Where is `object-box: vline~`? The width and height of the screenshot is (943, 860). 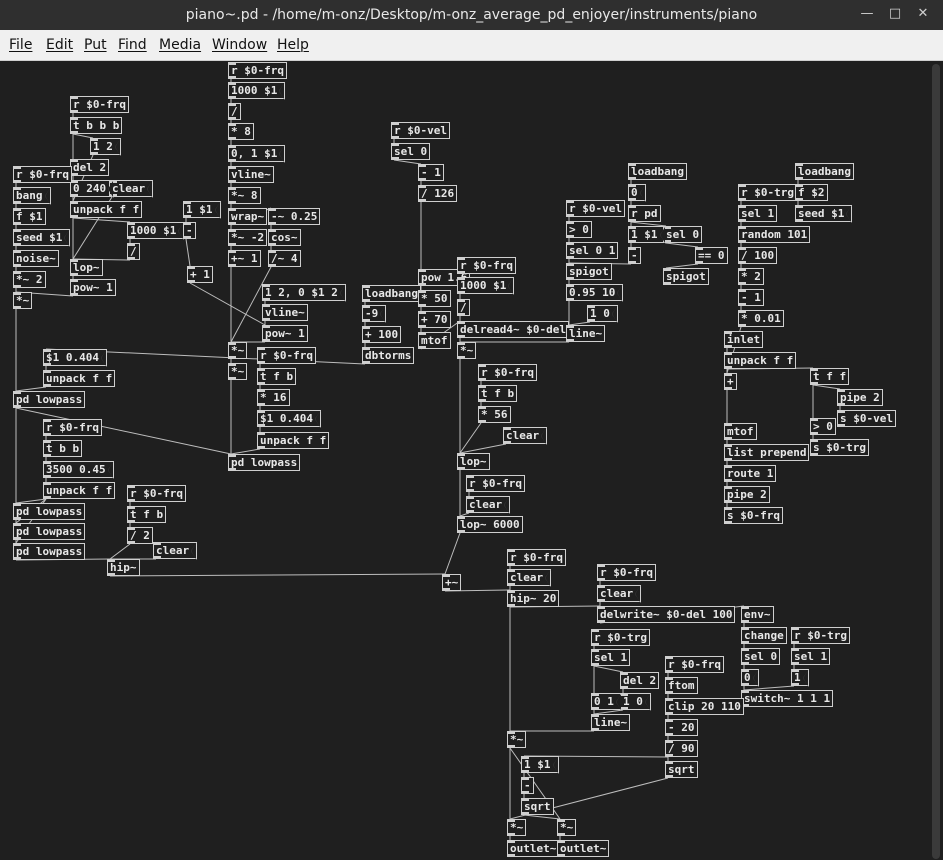
object-box: vline~ is located at coordinates (285, 312).